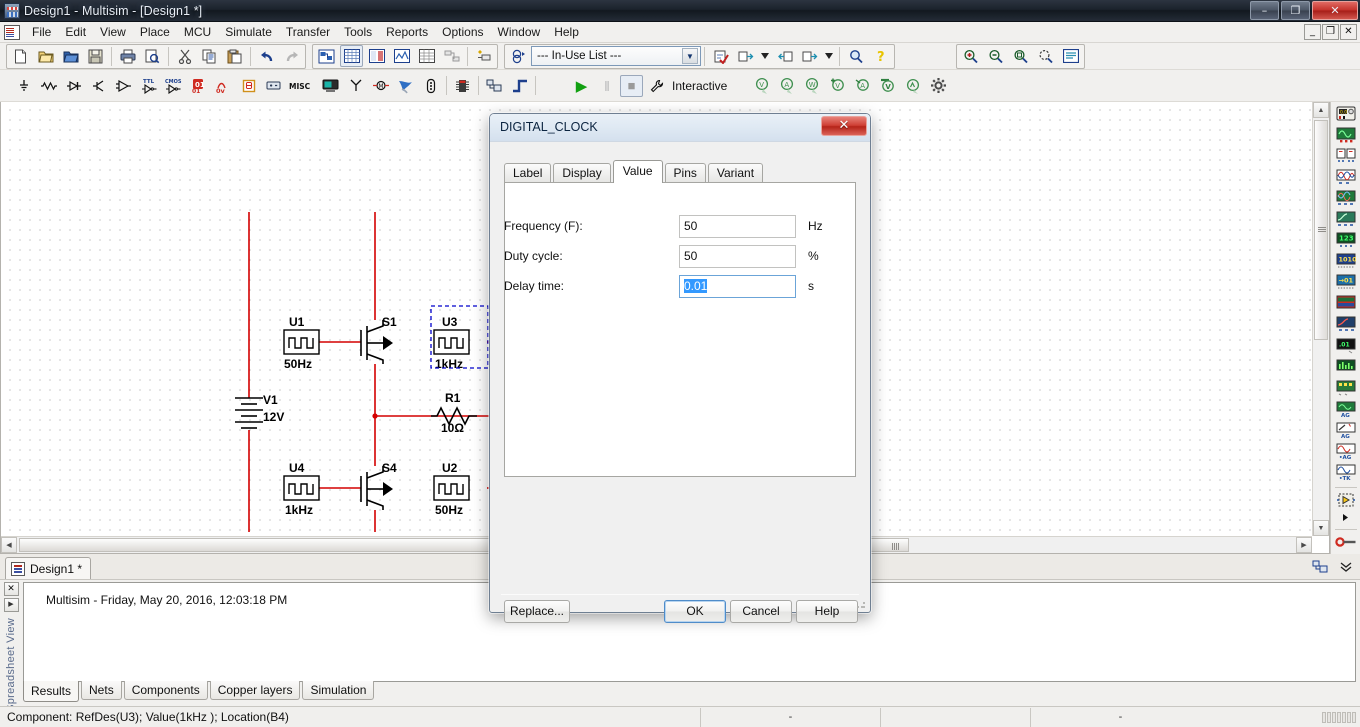 The width and height of the screenshot is (1360, 727). Describe the element at coordinates (1346, 156) in the screenshot. I see `wattmeter-icon` at that location.